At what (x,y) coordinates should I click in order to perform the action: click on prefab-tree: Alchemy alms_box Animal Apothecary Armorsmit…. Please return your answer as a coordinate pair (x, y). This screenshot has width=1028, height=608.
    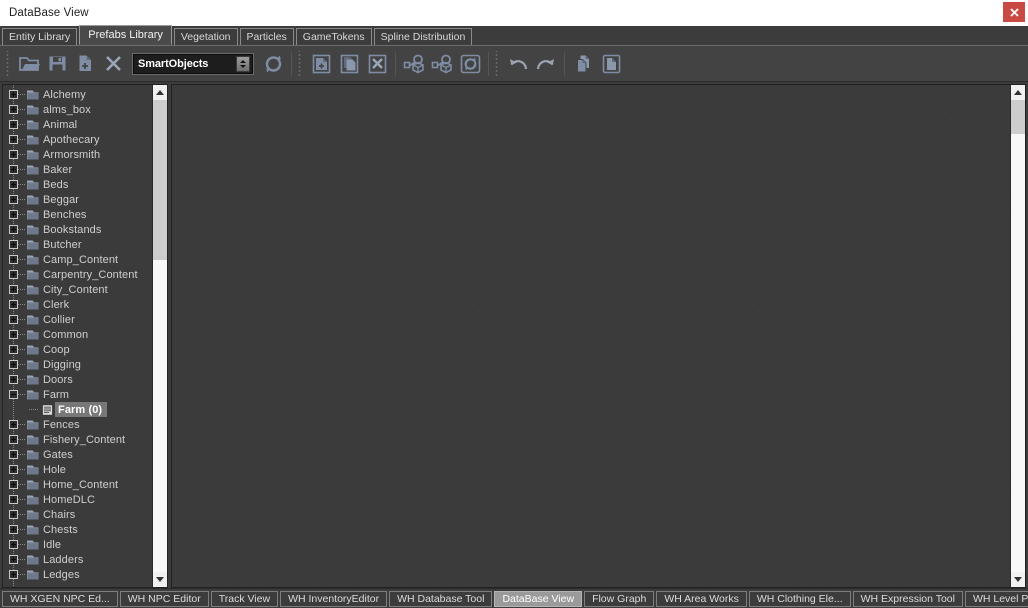
    Looking at the image, I should click on (77, 336).